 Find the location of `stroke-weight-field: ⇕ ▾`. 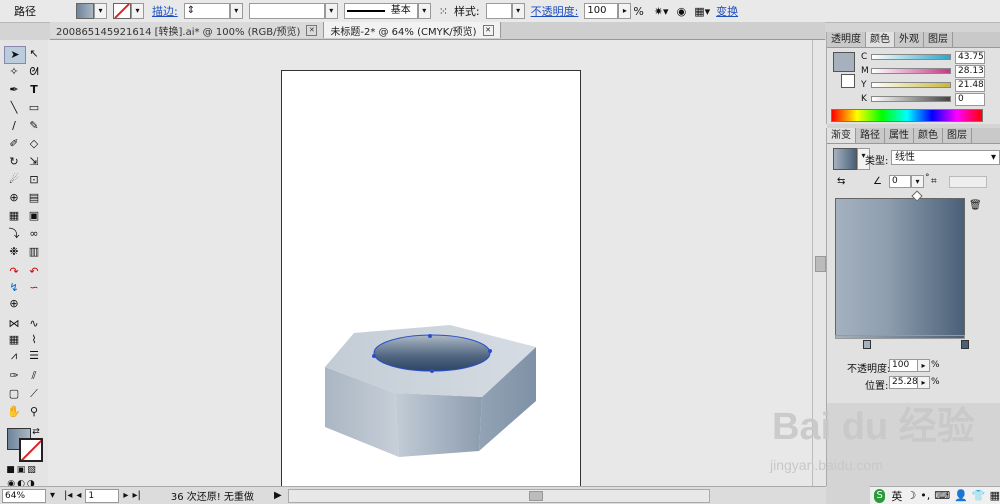

stroke-weight-field: ⇕ ▾ is located at coordinates (213, 11).